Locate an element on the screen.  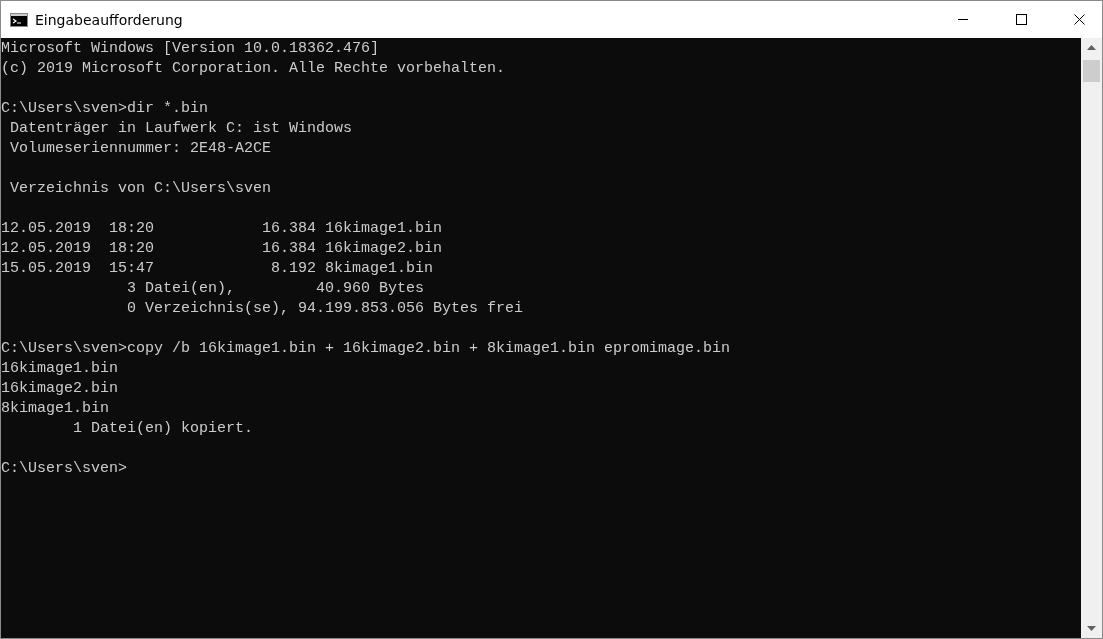
console-line: Volumeseriennummer: 2E48-A2CE is located at coordinates (140, 149).